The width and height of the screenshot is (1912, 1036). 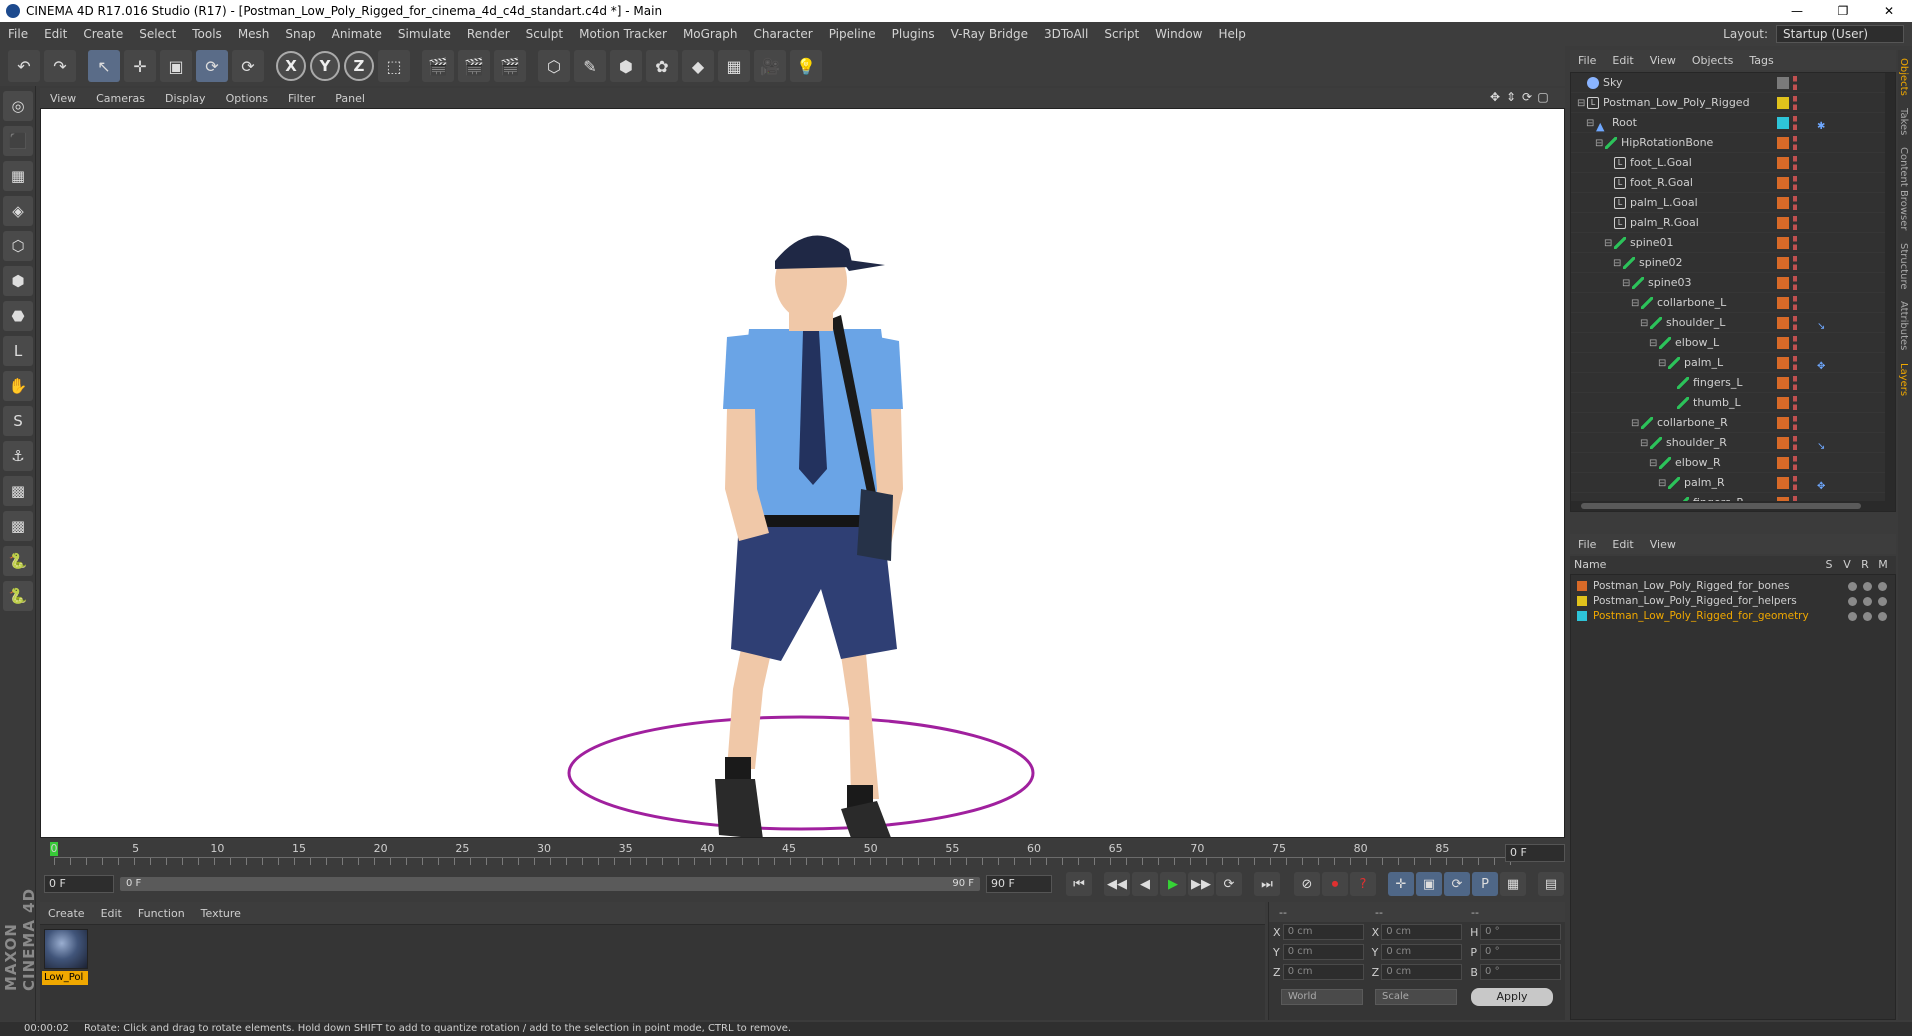 I want to click on axis-mode-icon: L, so click(x=18, y=351).